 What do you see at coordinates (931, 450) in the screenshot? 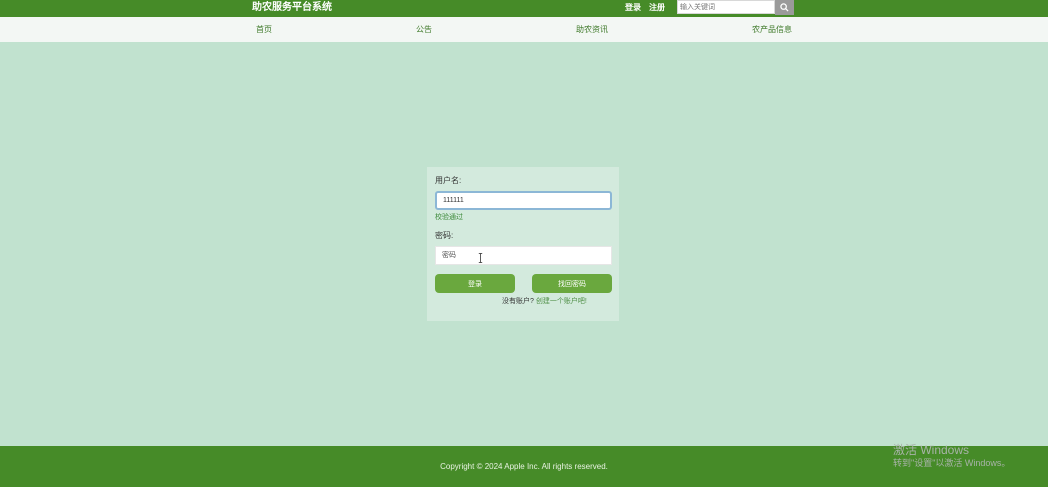
I see `windows-activation-title: 激活 Windows` at bounding box center [931, 450].